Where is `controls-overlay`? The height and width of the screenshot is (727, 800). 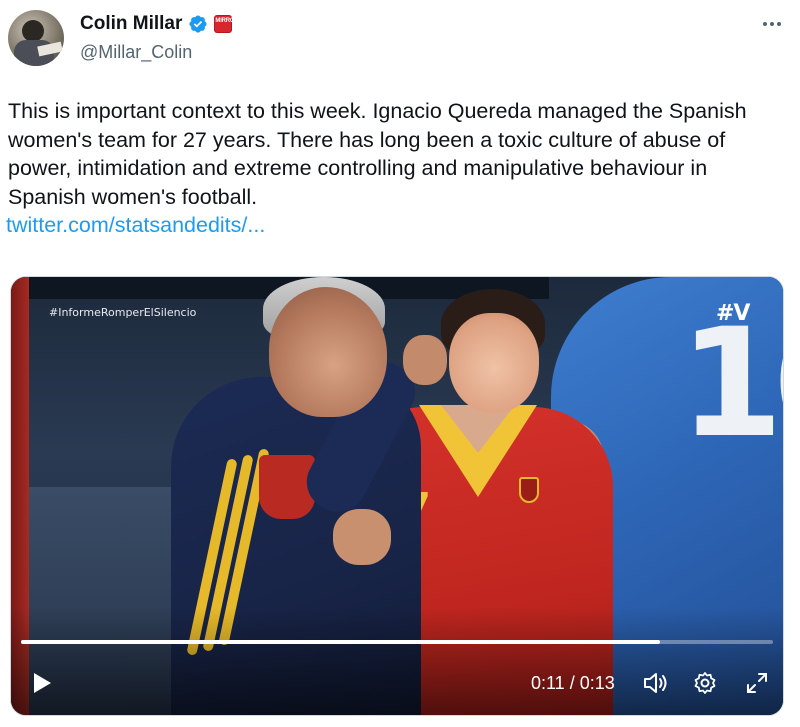 controls-overlay is located at coordinates (397, 661).